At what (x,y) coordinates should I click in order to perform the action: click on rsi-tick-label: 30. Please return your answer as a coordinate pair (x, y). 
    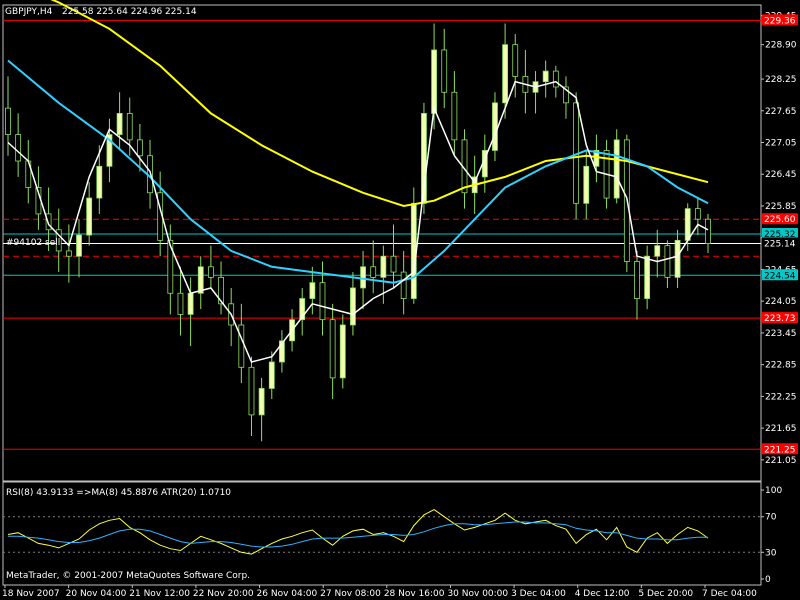
    Looking at the image, I should click on (771, 553).